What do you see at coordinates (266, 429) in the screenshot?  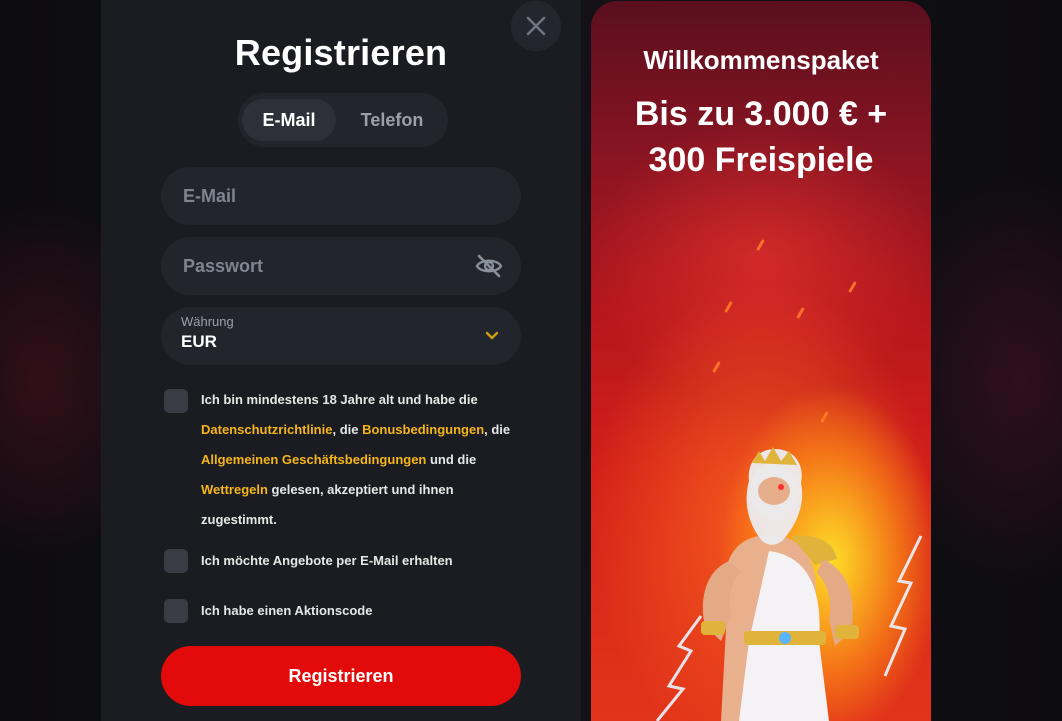 I see `privacy-policy-link: Datenschutzrichtlinie` at bounding box center [266, 429].